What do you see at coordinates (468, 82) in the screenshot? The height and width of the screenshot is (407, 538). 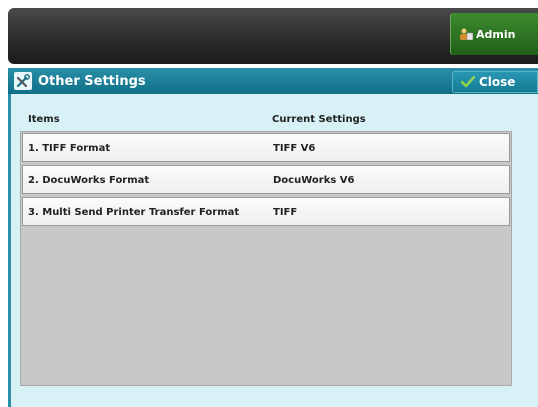 I see `checkmark-icon` at bounding box center [468, 82].